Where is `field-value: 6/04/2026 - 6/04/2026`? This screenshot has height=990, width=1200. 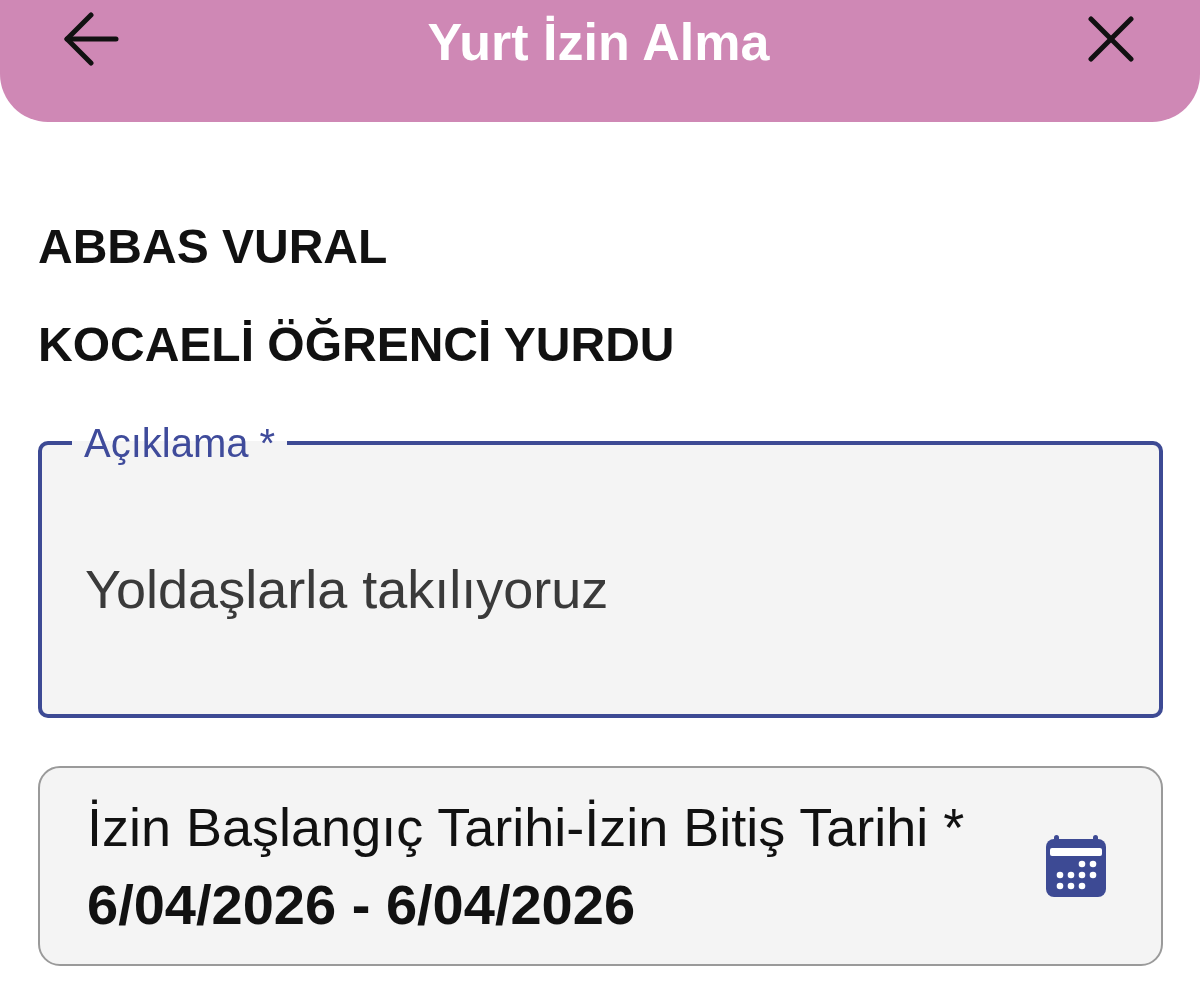
field-value: 6/04/2026 - 6/04/2026 is located at coordinates (361, 905).